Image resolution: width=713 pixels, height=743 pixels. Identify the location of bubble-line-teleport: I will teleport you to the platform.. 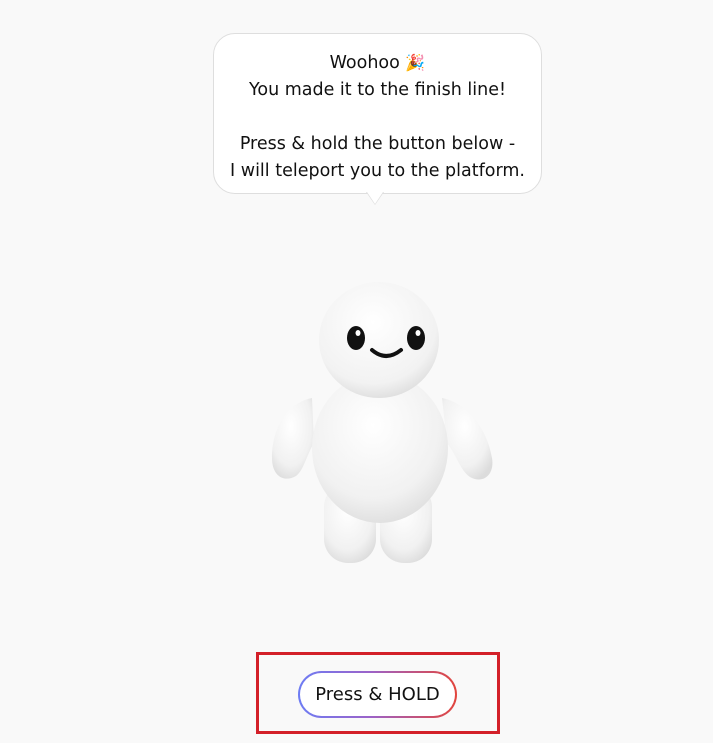
(377, 171).